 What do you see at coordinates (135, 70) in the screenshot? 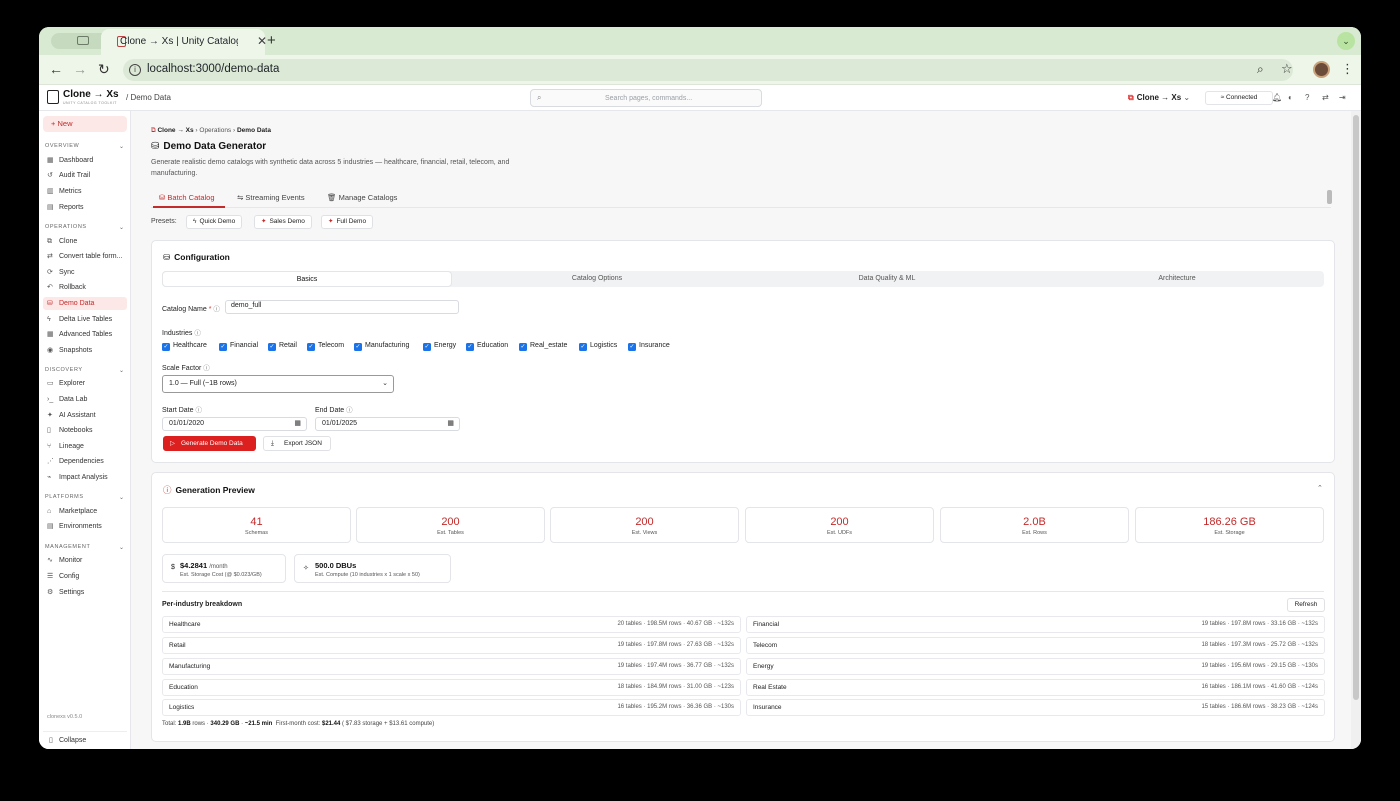
I see `site-info-icon: i` at bounding box center [135, 70].